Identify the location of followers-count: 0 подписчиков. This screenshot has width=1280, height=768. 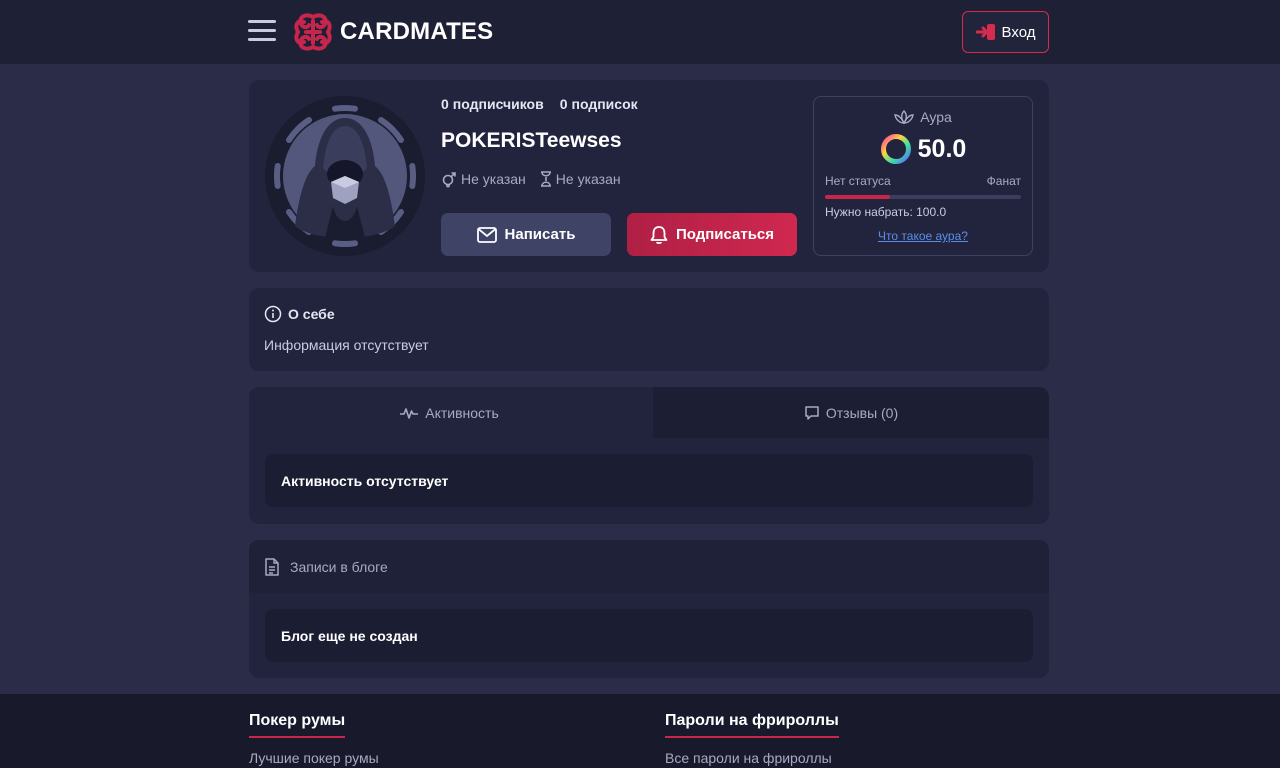
(492, 104).